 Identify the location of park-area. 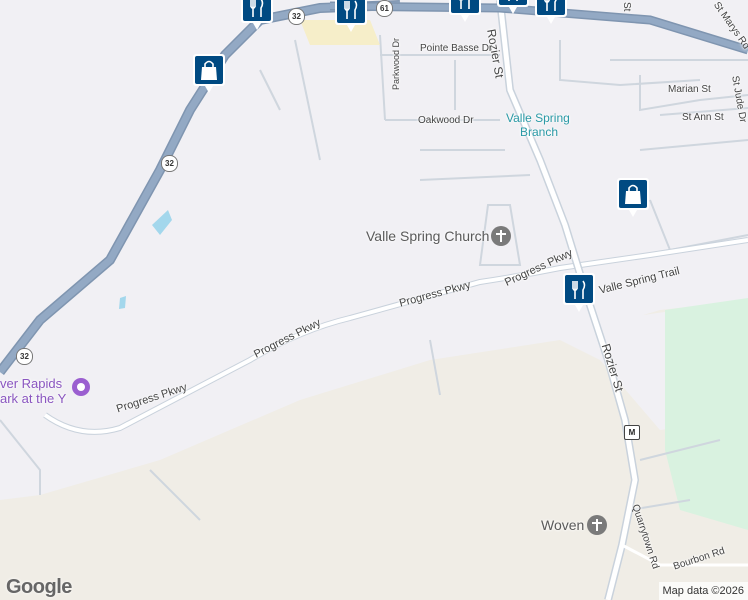
(706, 414).